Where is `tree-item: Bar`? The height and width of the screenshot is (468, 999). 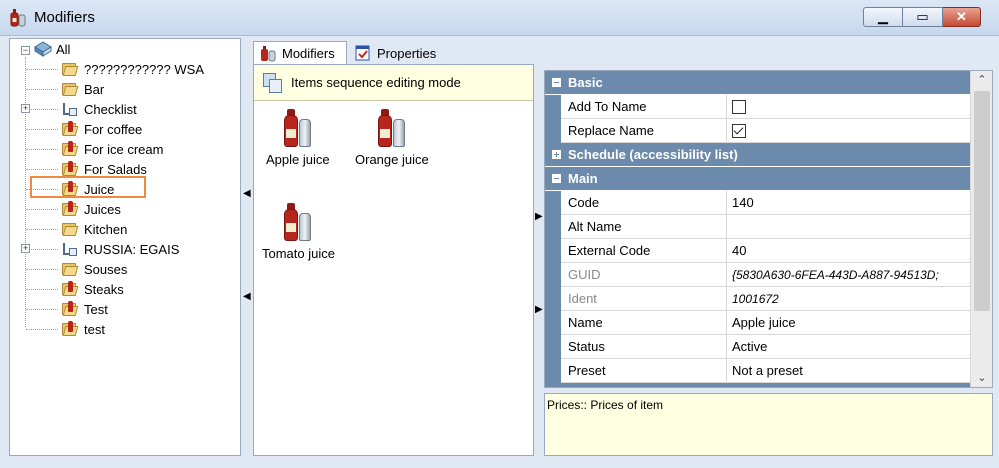
tree-item: Bar is located at coordinates (82, 89).